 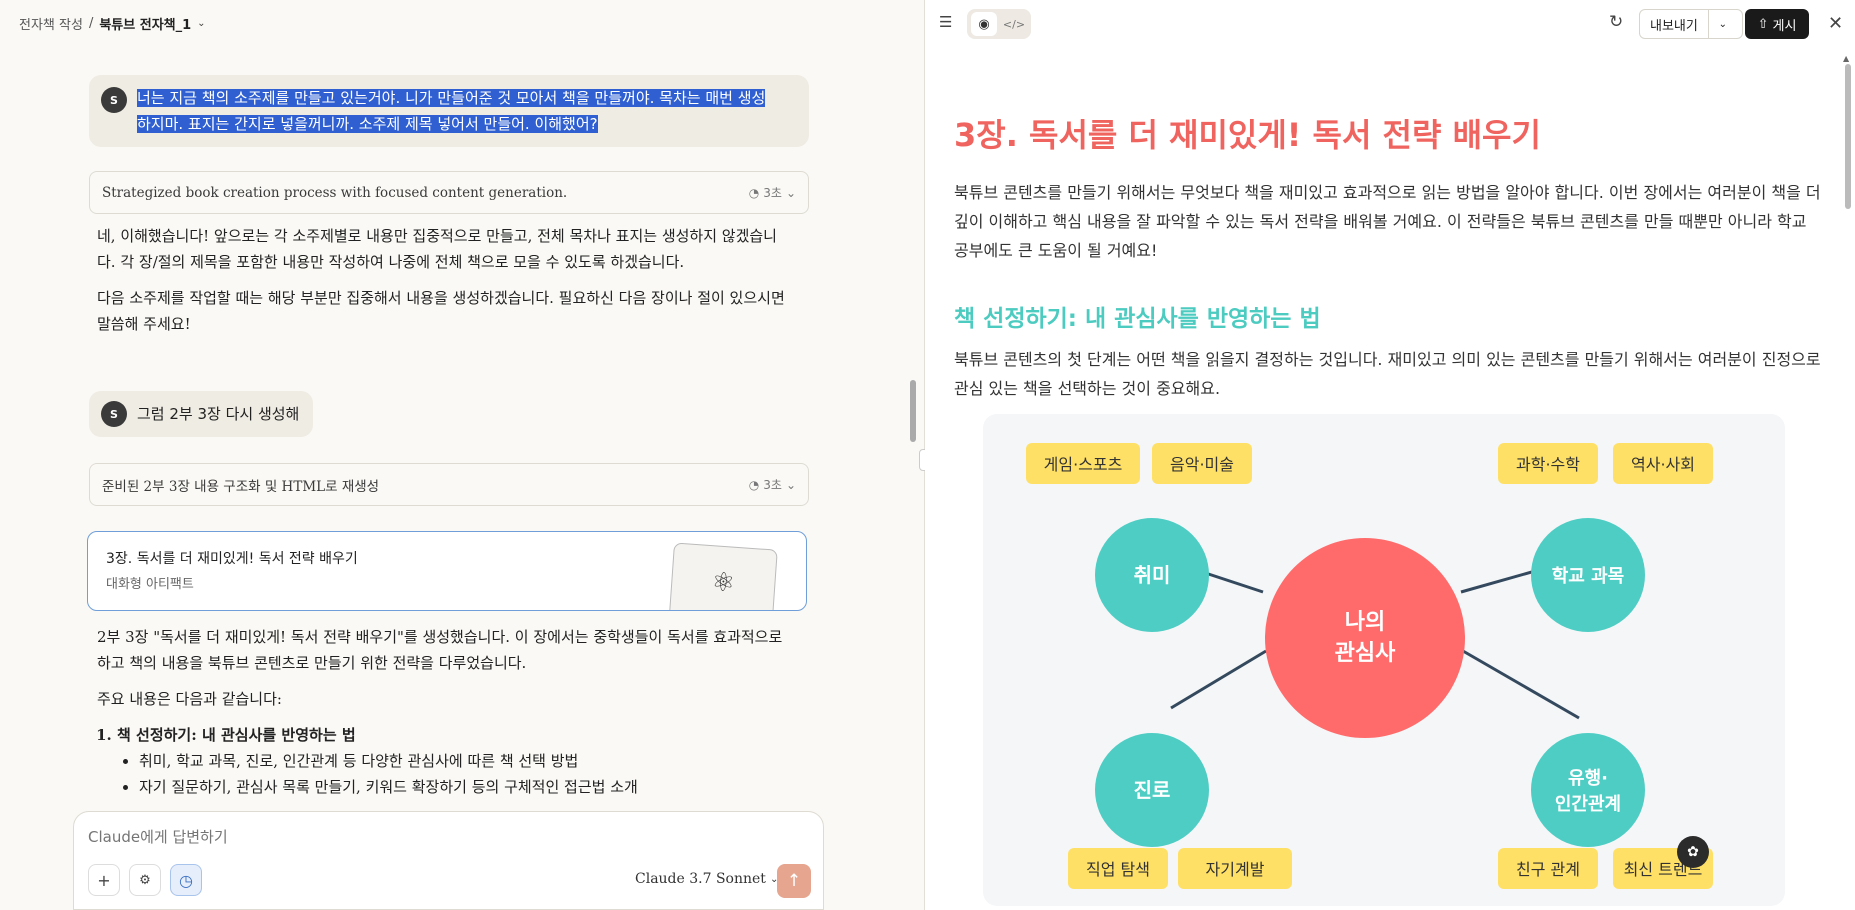 I want to click on node-label: 학교 과목, so click(x=1588, y=576).